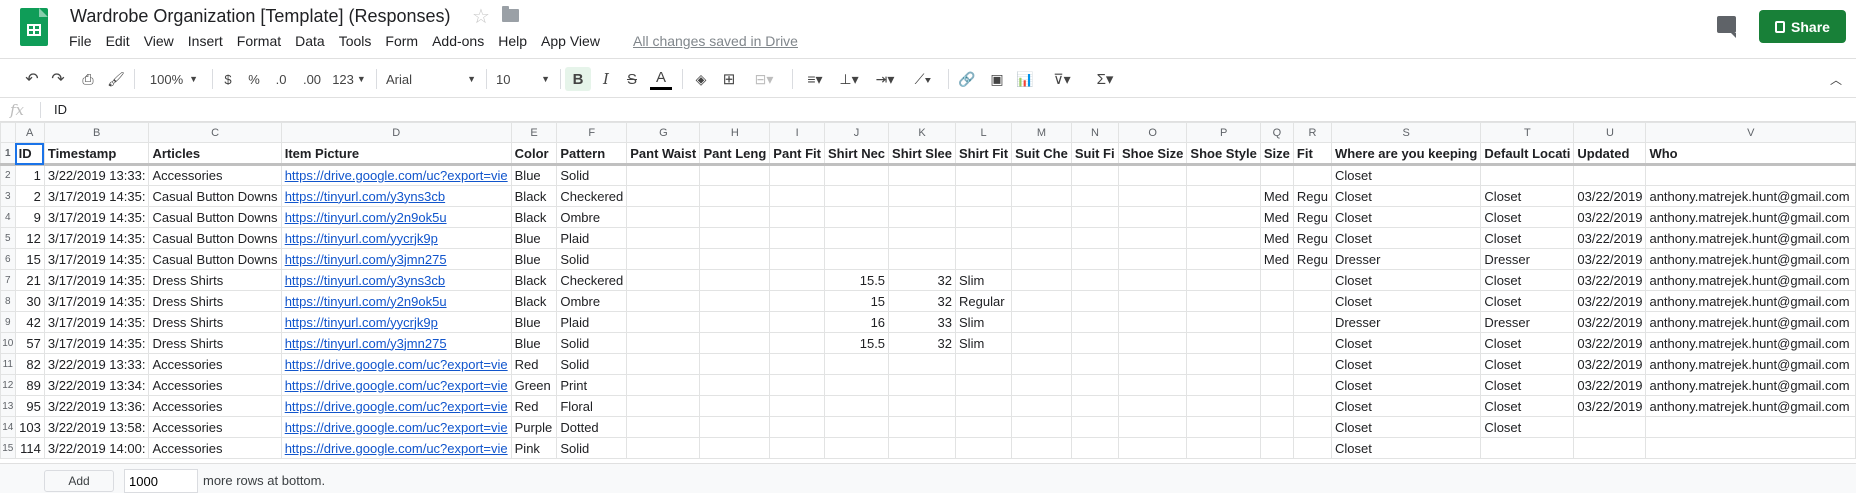 The width and height of the screenshot is (1856, 493). Describe the element at coordinates (1223, 132) in the screenshot. I see `column-header: P` at that location.